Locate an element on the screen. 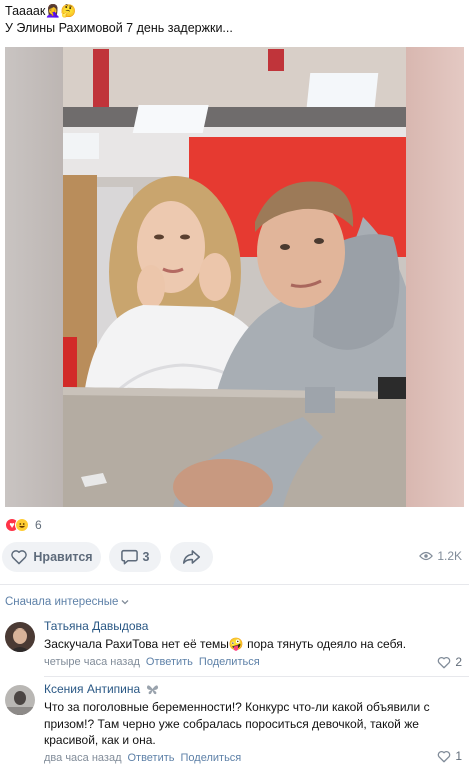 This screenshot has height=767, width=469. like-label: Нравится is located at coordinates (63, 557).